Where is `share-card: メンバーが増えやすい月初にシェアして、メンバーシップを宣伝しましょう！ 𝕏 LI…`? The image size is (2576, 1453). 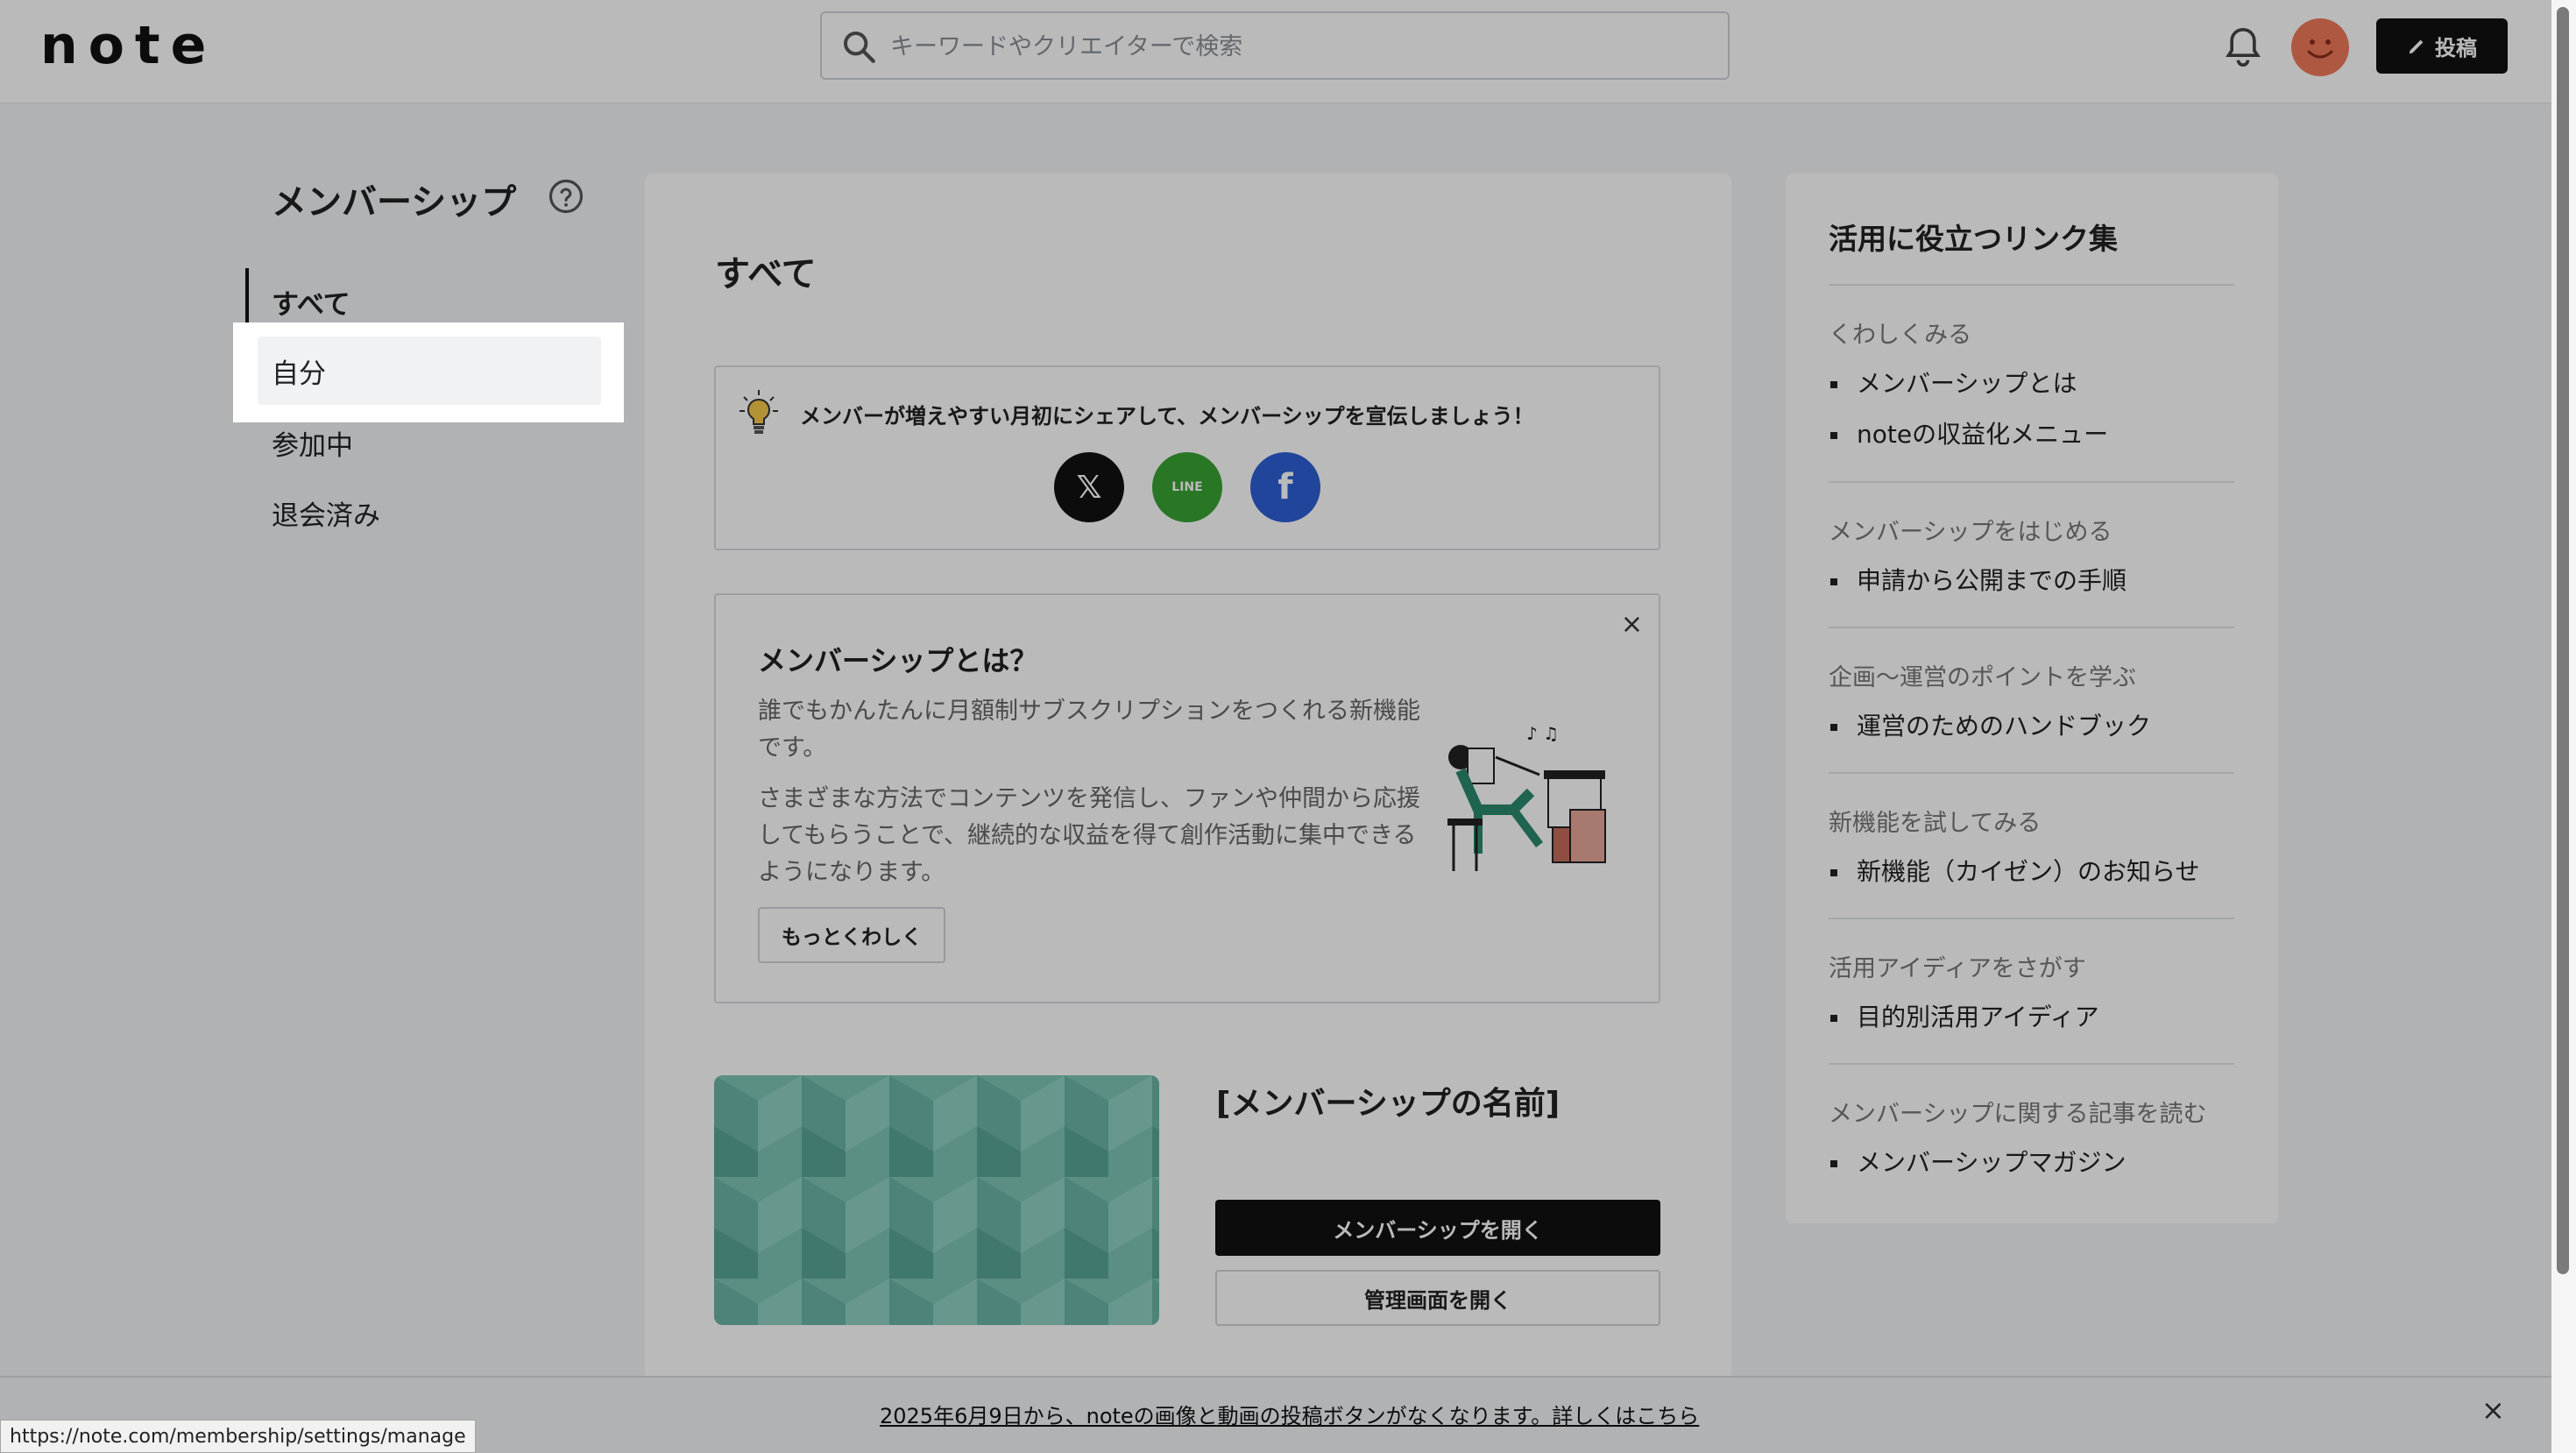 share-card: メンバーが増えやすい月初にシェアして、メンバーシップを宣伝しましょう！ 𝕏 LI… is located at coordinates (1187, 457).